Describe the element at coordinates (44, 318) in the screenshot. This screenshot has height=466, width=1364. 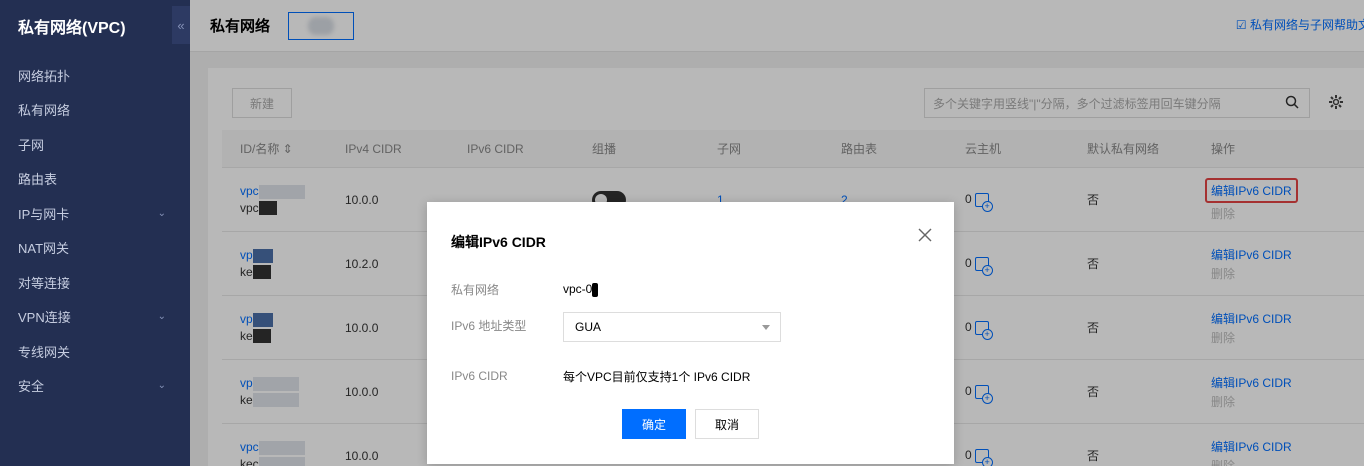
I see `sidebar-item-label: VPN连接` at that location.